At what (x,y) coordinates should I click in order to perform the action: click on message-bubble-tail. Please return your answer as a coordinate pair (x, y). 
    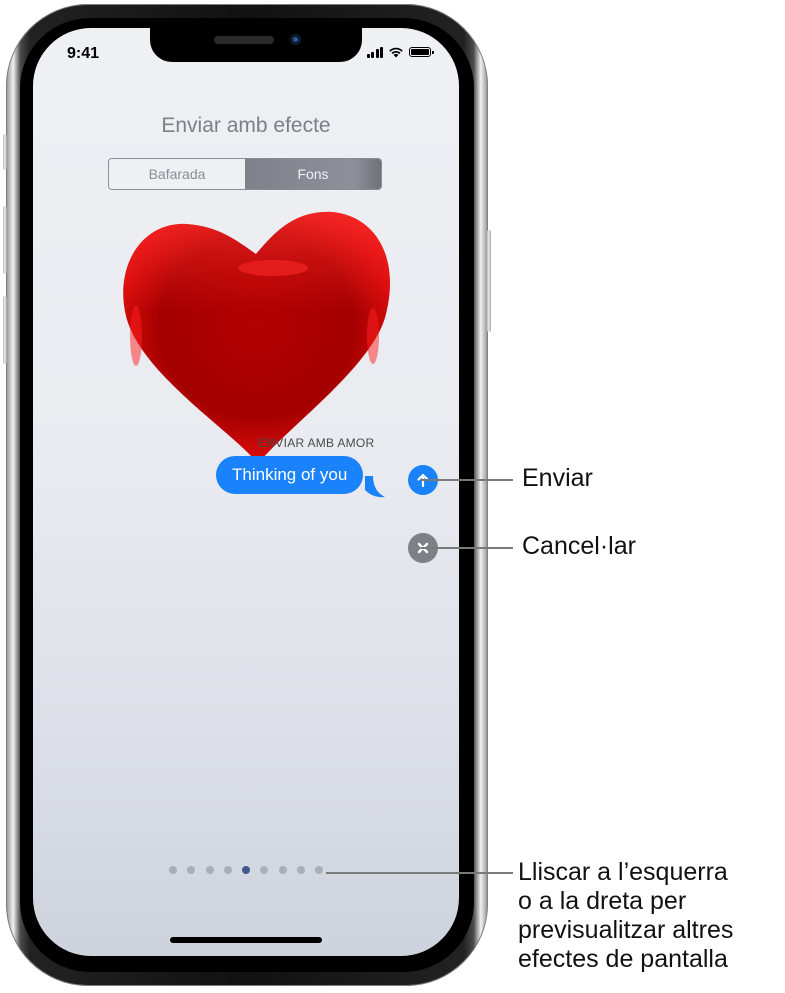
    Looking at the image, I should click on (375, 487).